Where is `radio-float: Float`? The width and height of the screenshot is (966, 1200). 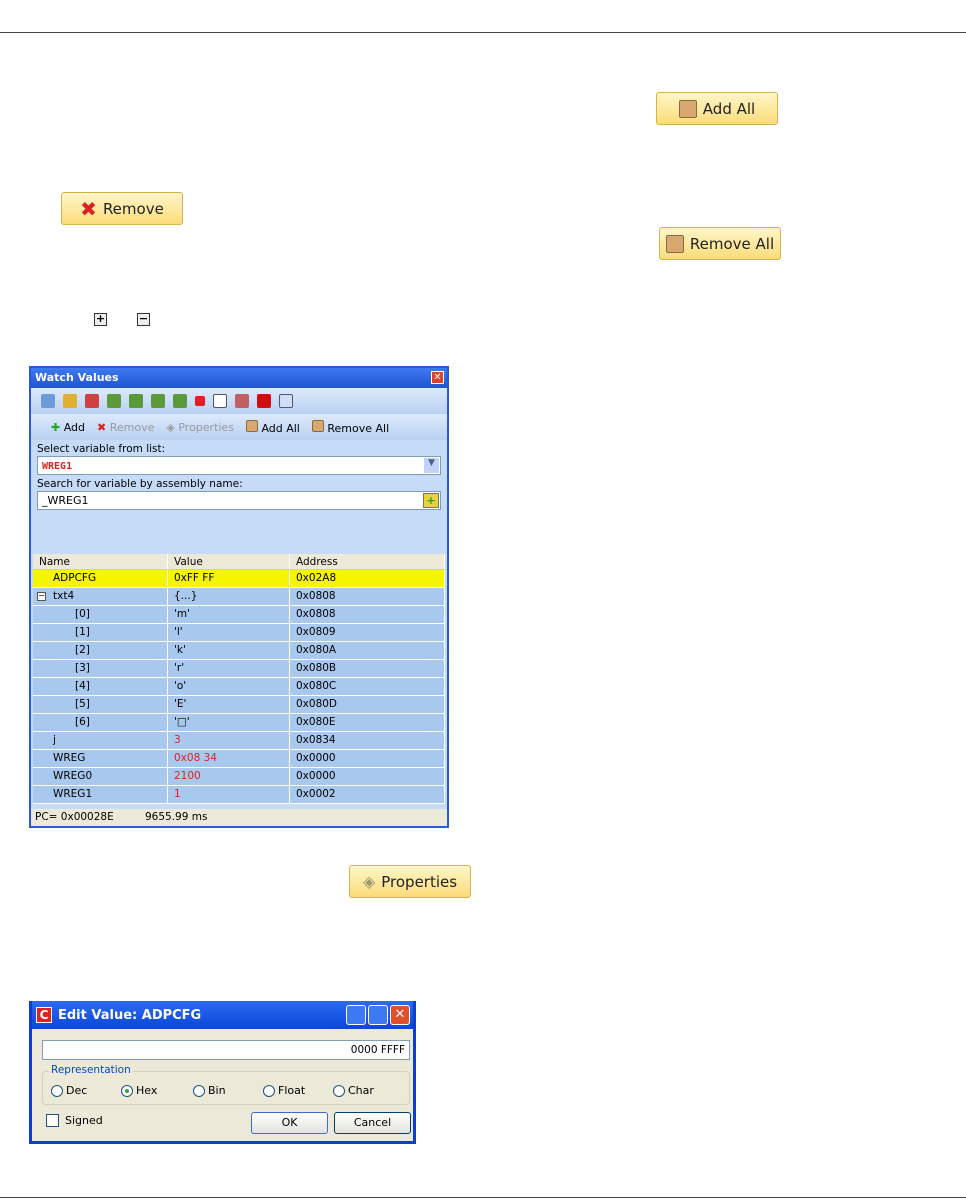
radio-float: Float is located at coordinates (284, 1090).